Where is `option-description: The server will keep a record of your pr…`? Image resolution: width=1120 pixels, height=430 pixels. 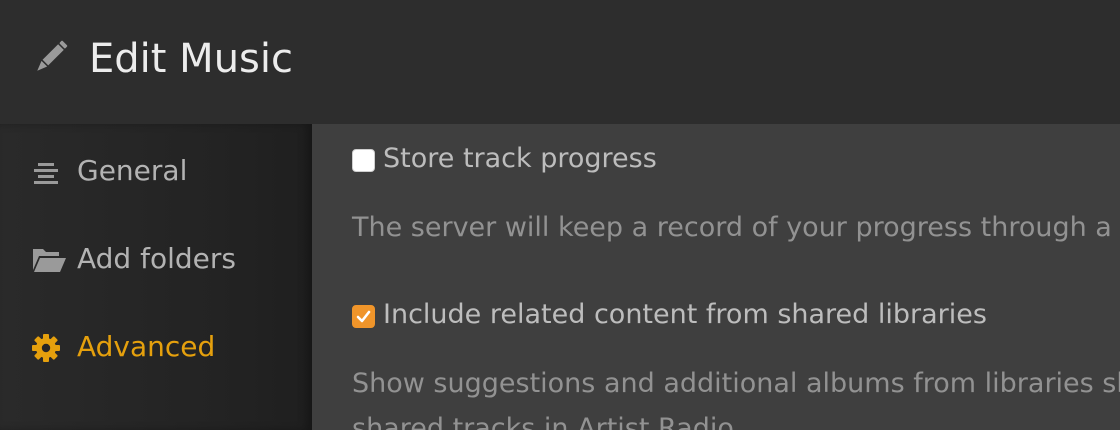
option-description: The server will keep a record of your pr… is located at coordinates (736, 227).